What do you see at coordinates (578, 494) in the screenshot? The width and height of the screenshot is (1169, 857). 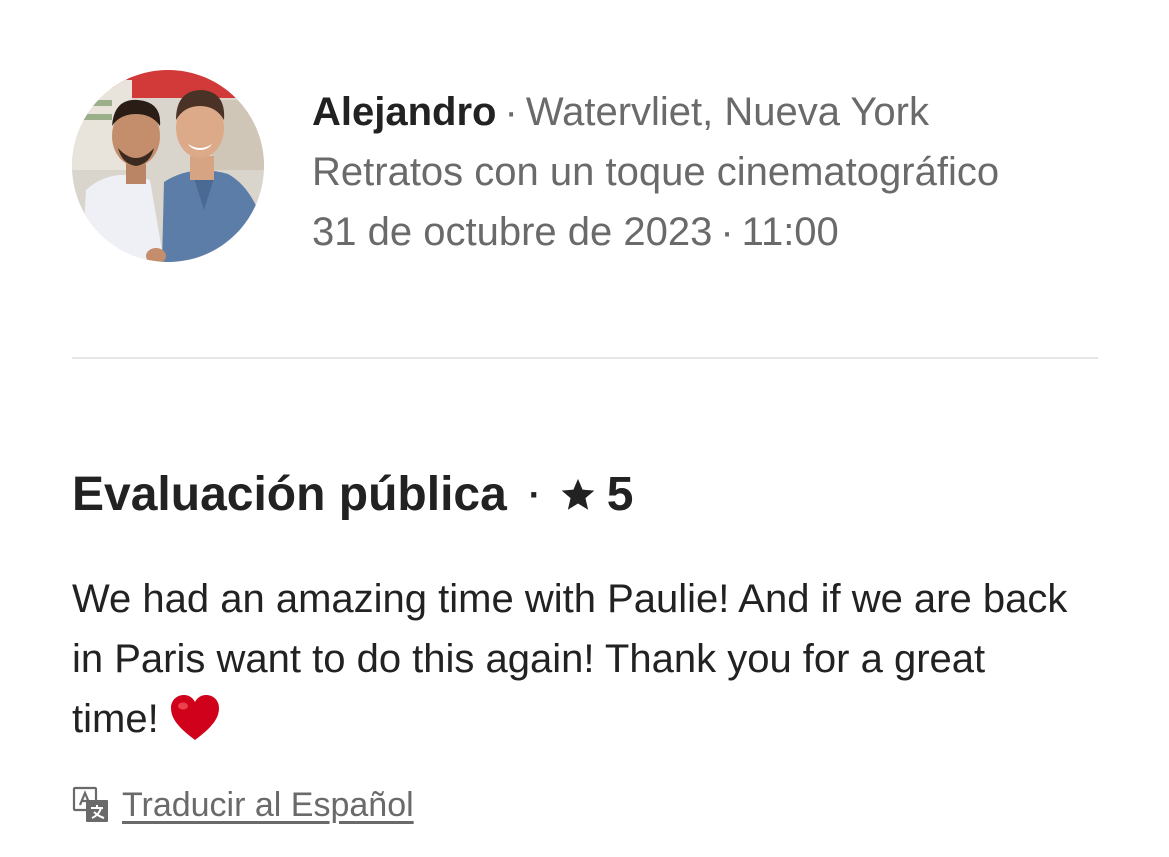 I see `star-icon` at bounding box center [578, 494].